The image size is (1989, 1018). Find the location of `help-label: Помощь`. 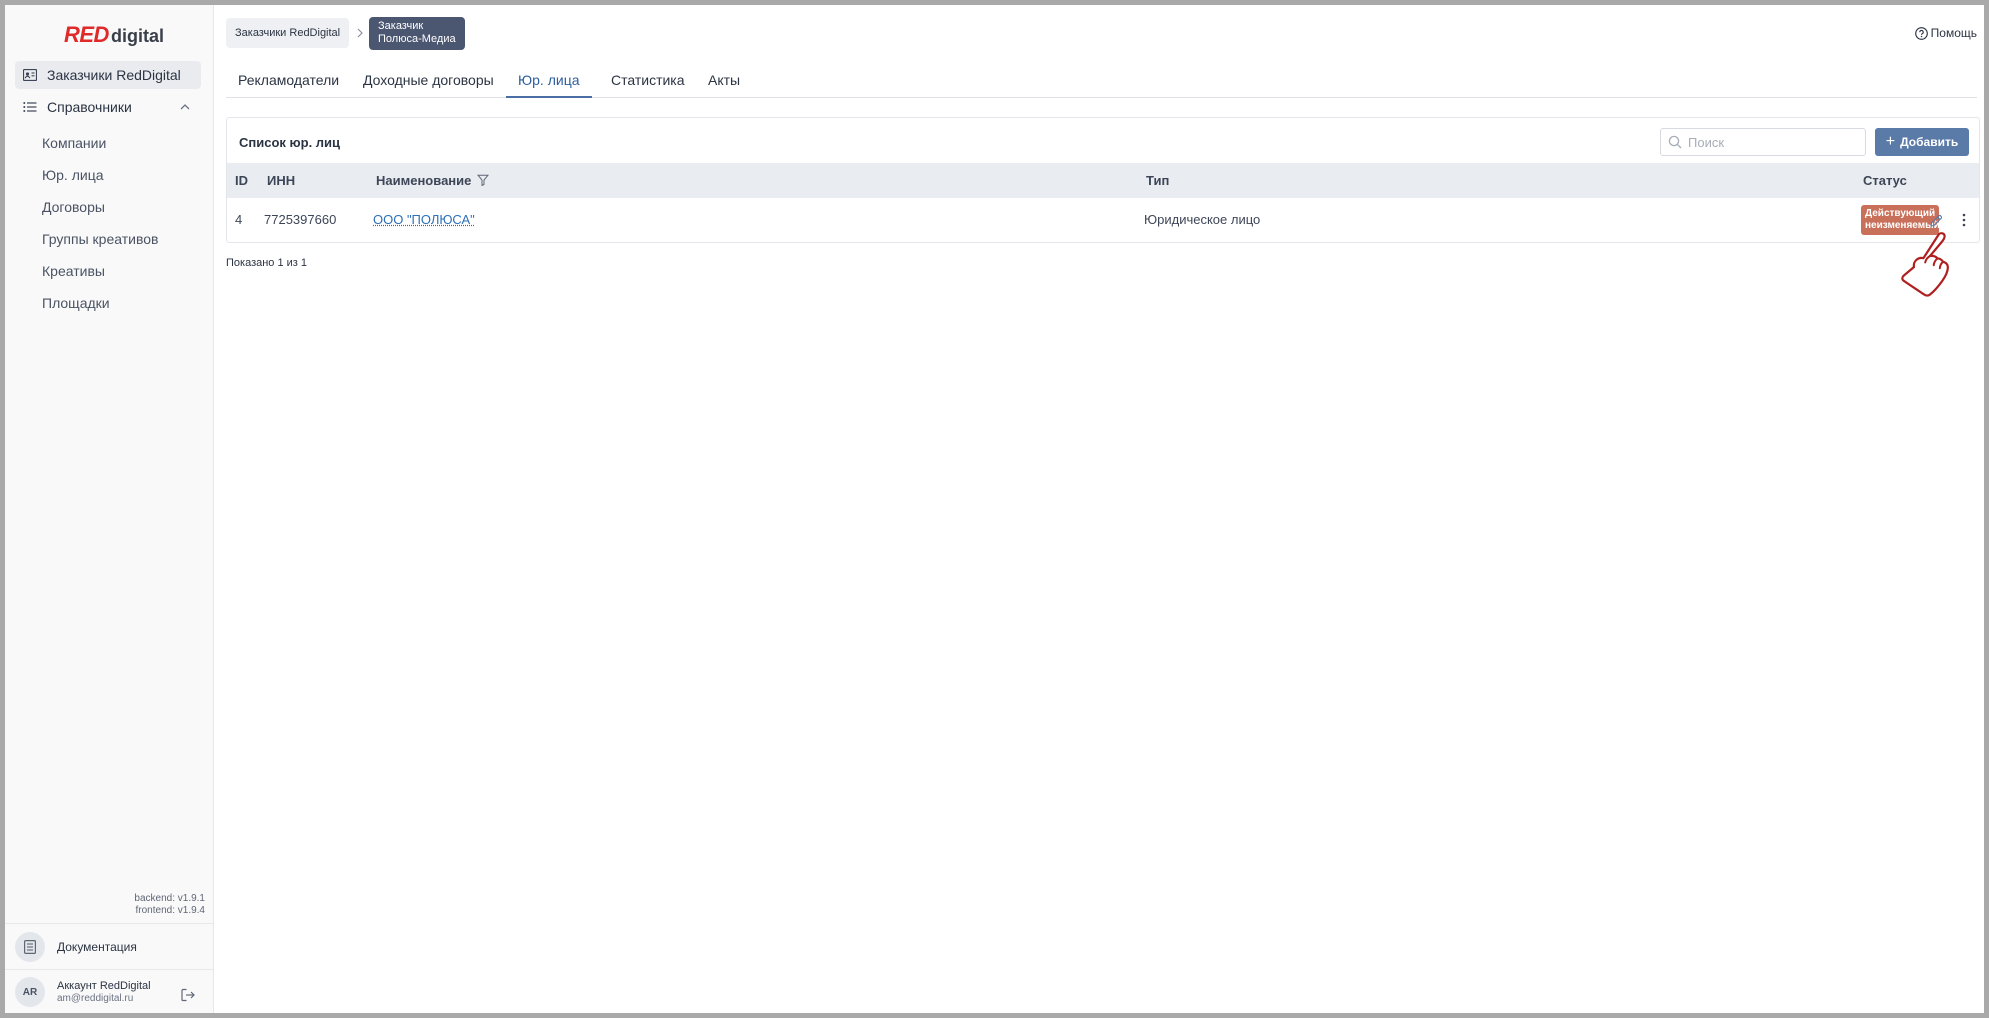

help-label: Помощь is located at coordinates (1953, 33).